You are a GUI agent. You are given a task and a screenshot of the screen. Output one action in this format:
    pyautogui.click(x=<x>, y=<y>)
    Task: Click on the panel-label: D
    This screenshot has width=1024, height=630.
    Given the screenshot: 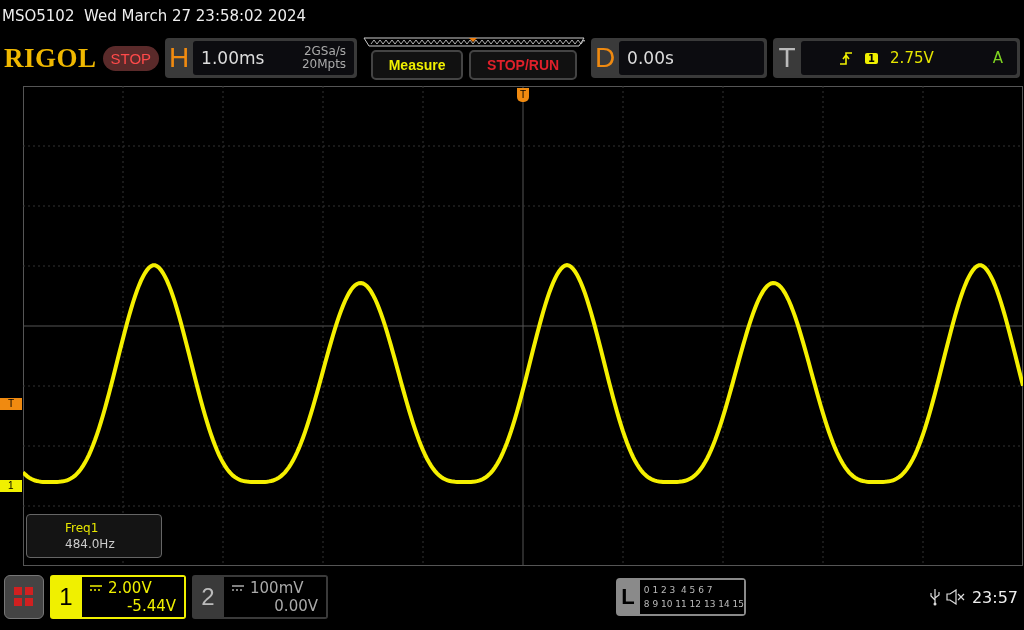 What is the action you would take?
    pyautogui.click(x=605, y=58)
    